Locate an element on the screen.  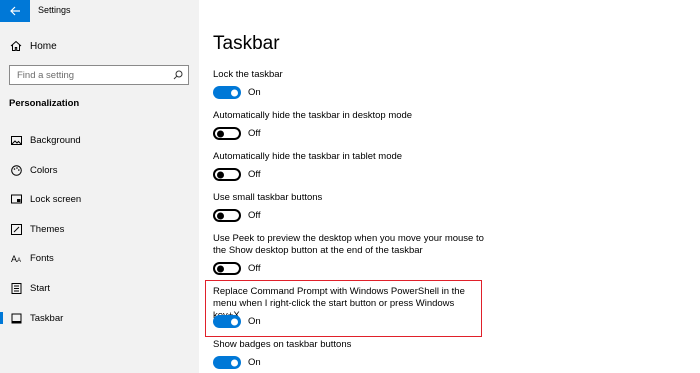
sidebar-item-lock-screen: Lock screen is located at coordinates (99, 199).